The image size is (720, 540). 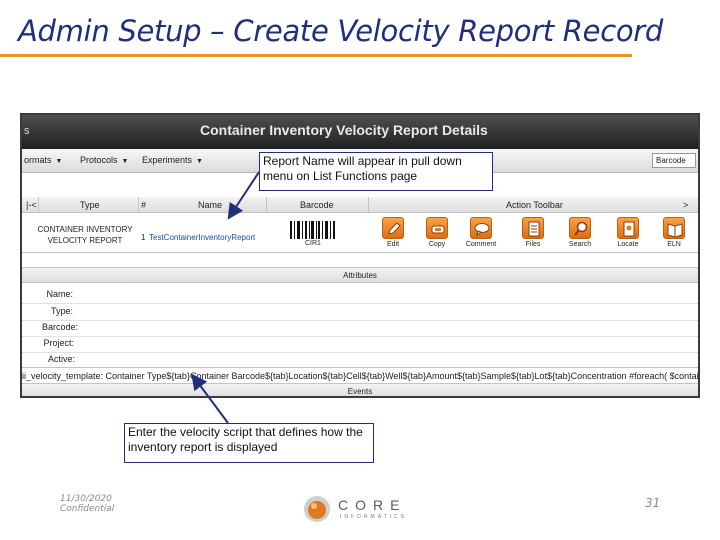 I want to click on logo-word: CORE, so click(x=372, y=505).